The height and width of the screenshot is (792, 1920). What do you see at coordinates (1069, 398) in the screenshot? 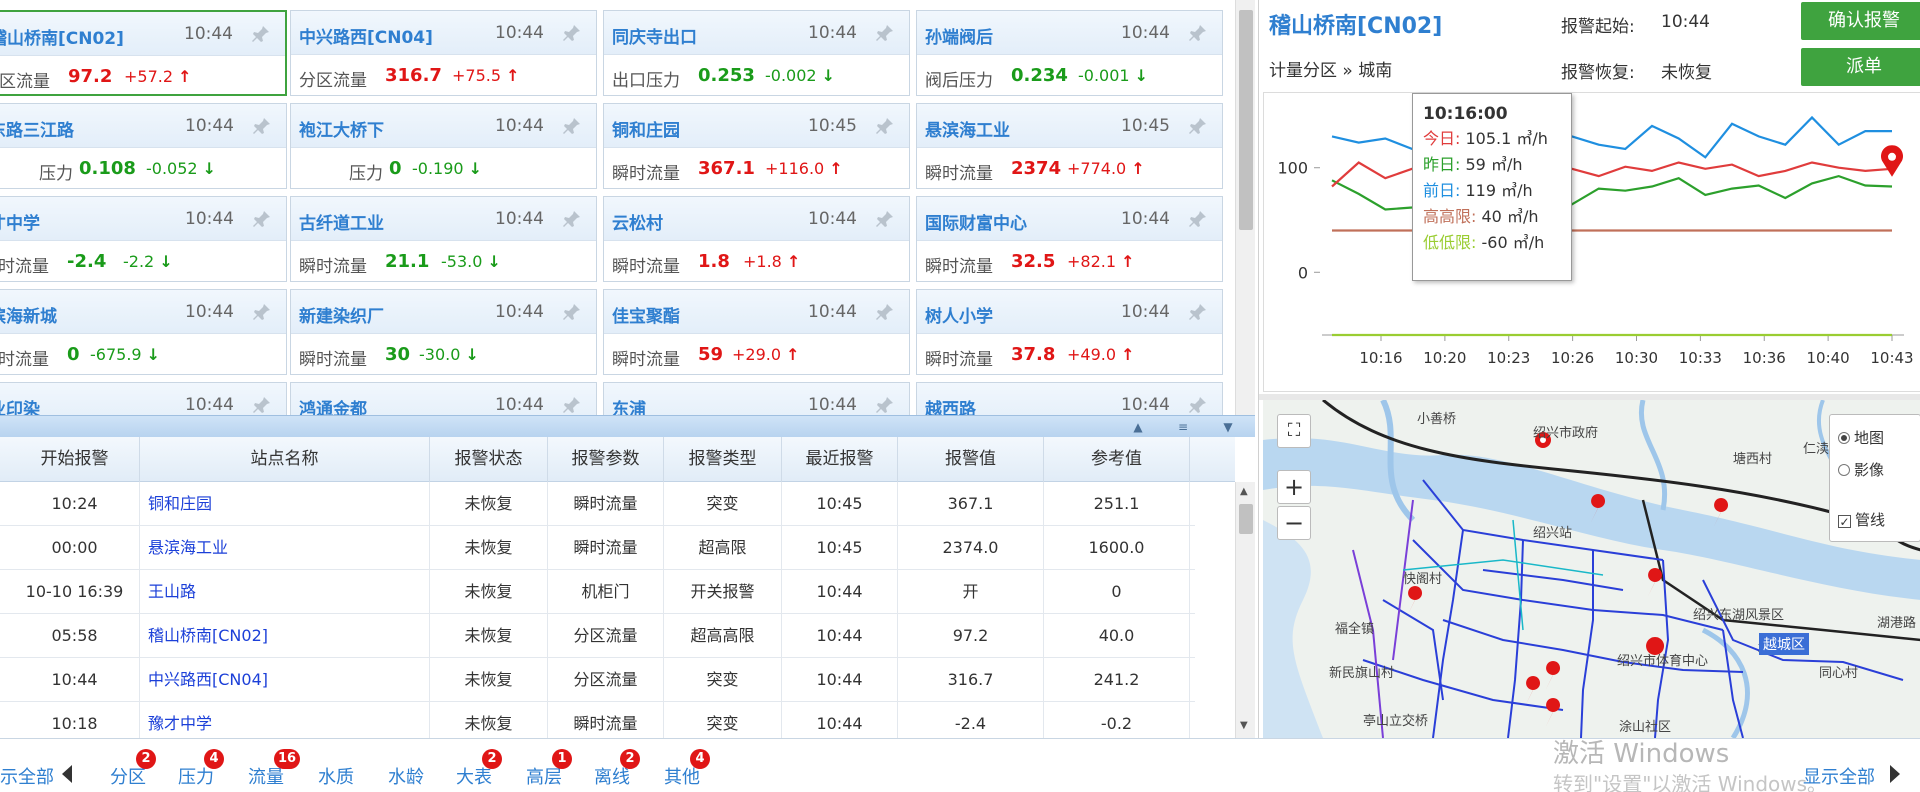
I see `station-card: 越西路 10:44` at bounding box center [1069, 398].